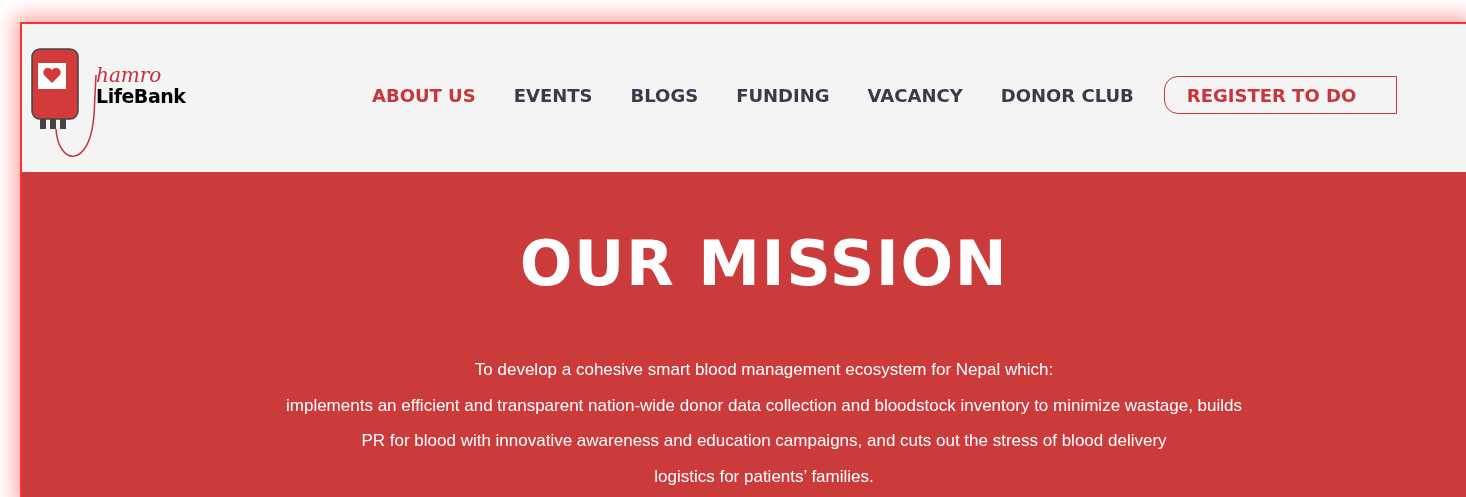 The image size is (1466, 497). I want to click on nav-link: EVENTS, so click(553, 95).